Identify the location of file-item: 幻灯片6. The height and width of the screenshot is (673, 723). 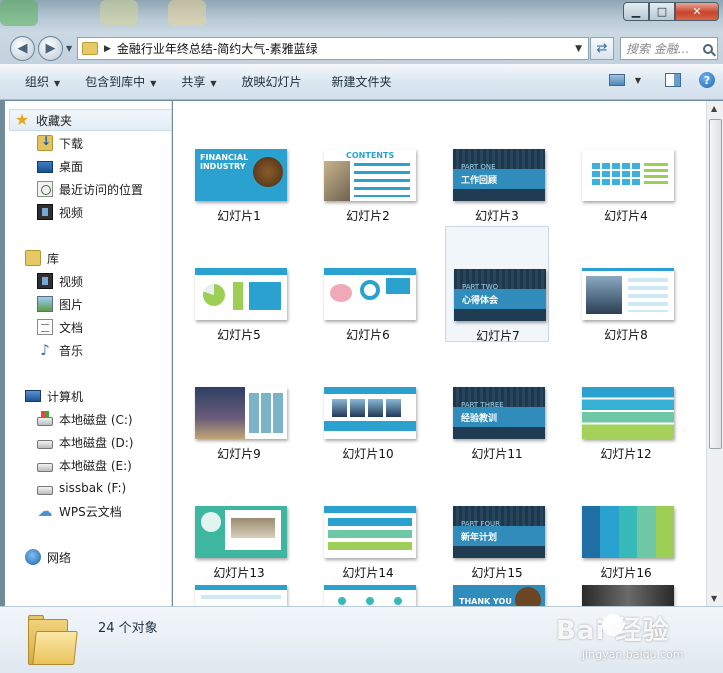
(368, 326).